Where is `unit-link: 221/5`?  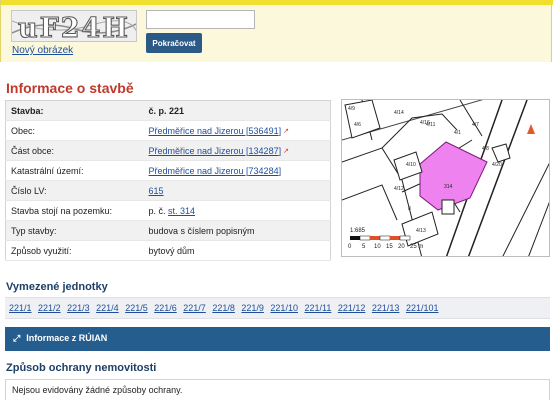 unit-link: 221/5 is located at coordinates (136, 308).